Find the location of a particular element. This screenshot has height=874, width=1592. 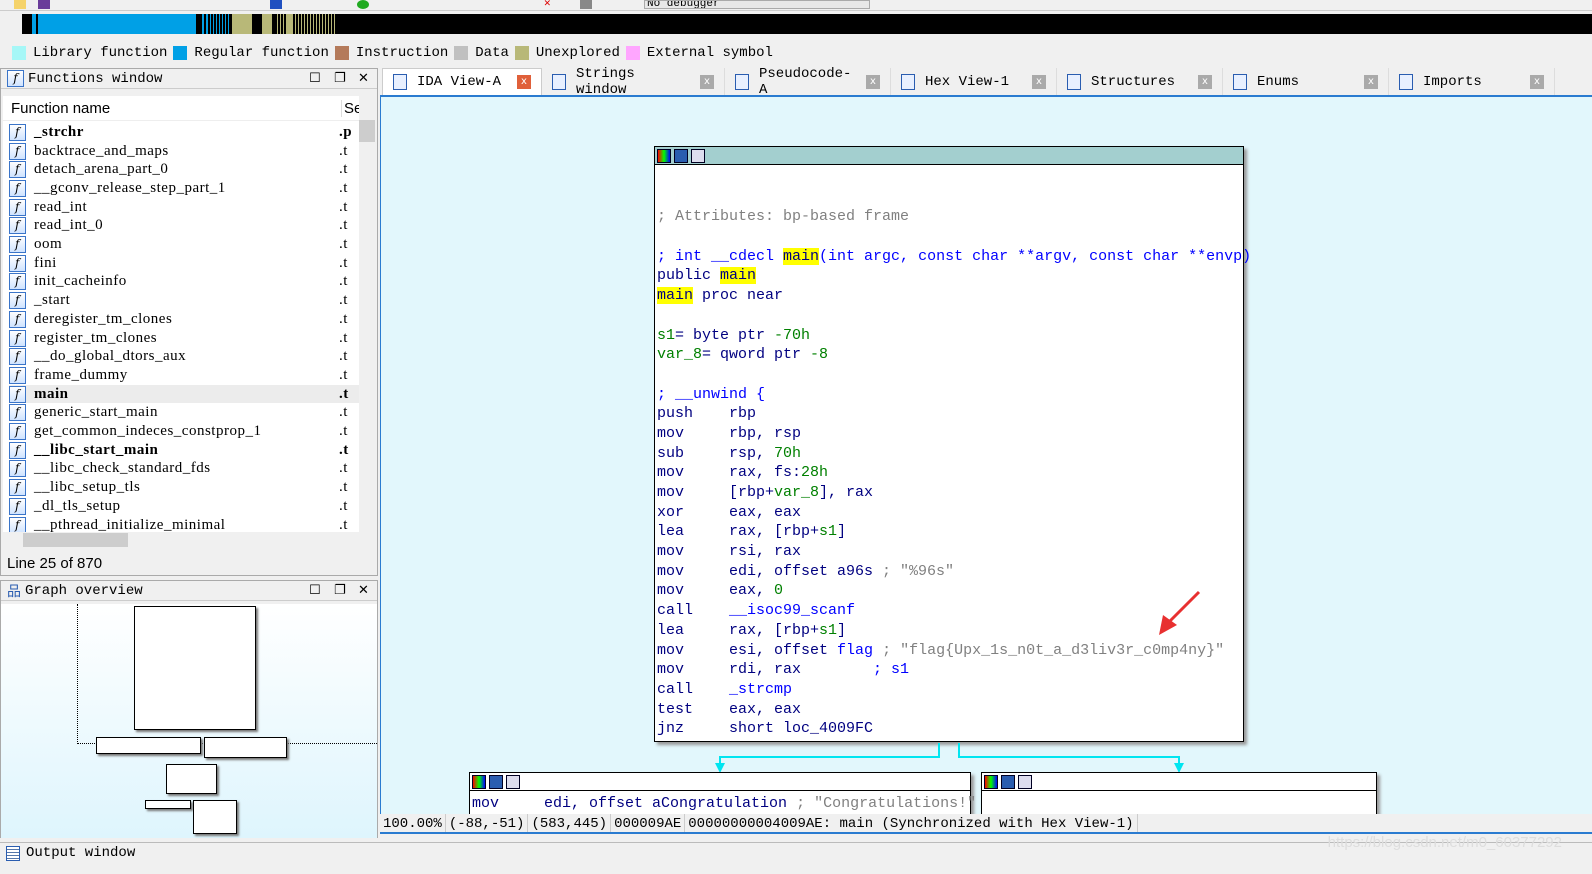

tab-label: Strings window is located at coordinates (605, 81).